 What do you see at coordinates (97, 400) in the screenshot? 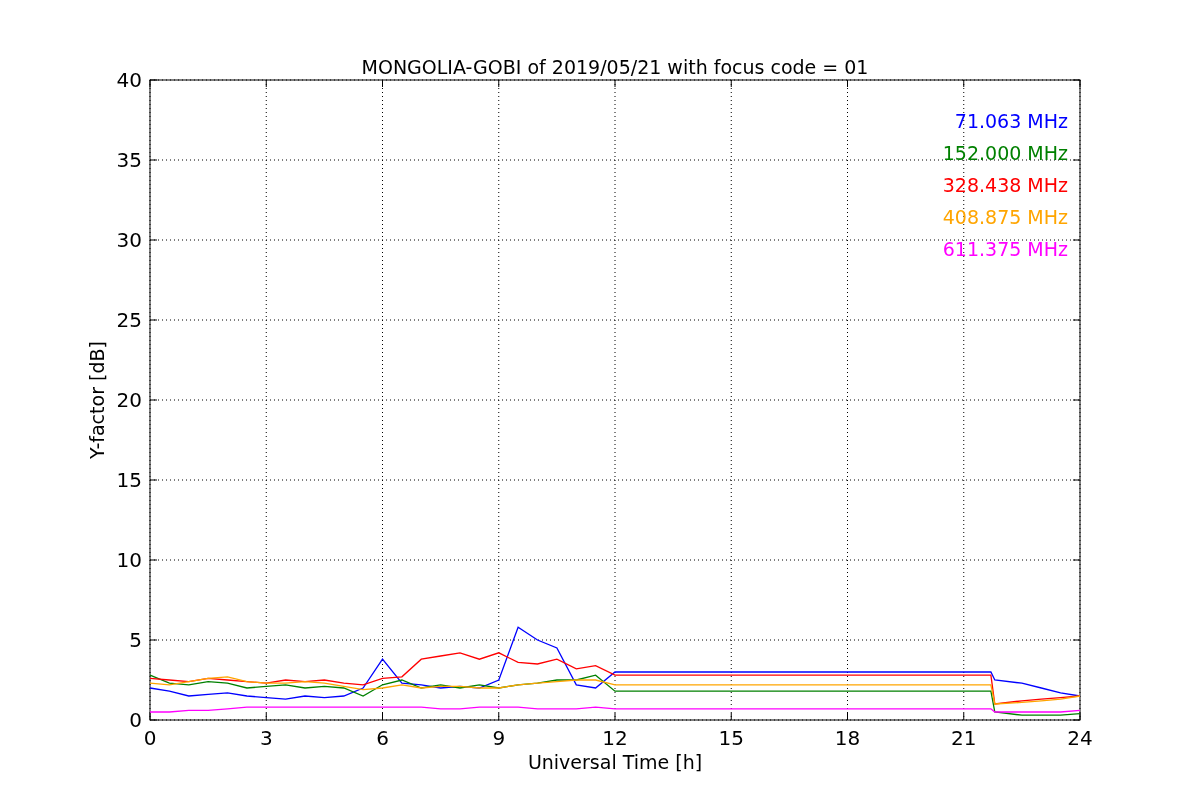
I see `y-axis-label: Y-factor [dB]` at bounding box center [97, 400].